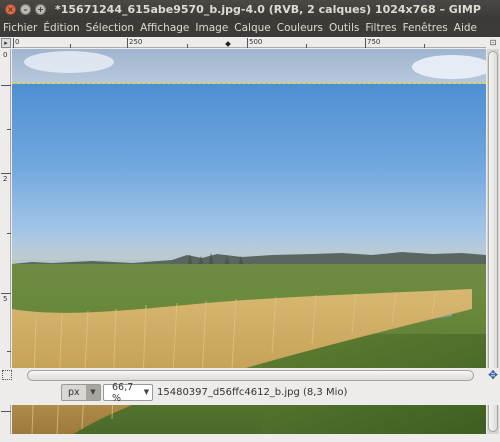  I want to click on vruler-label: 5, so click(5, 299).